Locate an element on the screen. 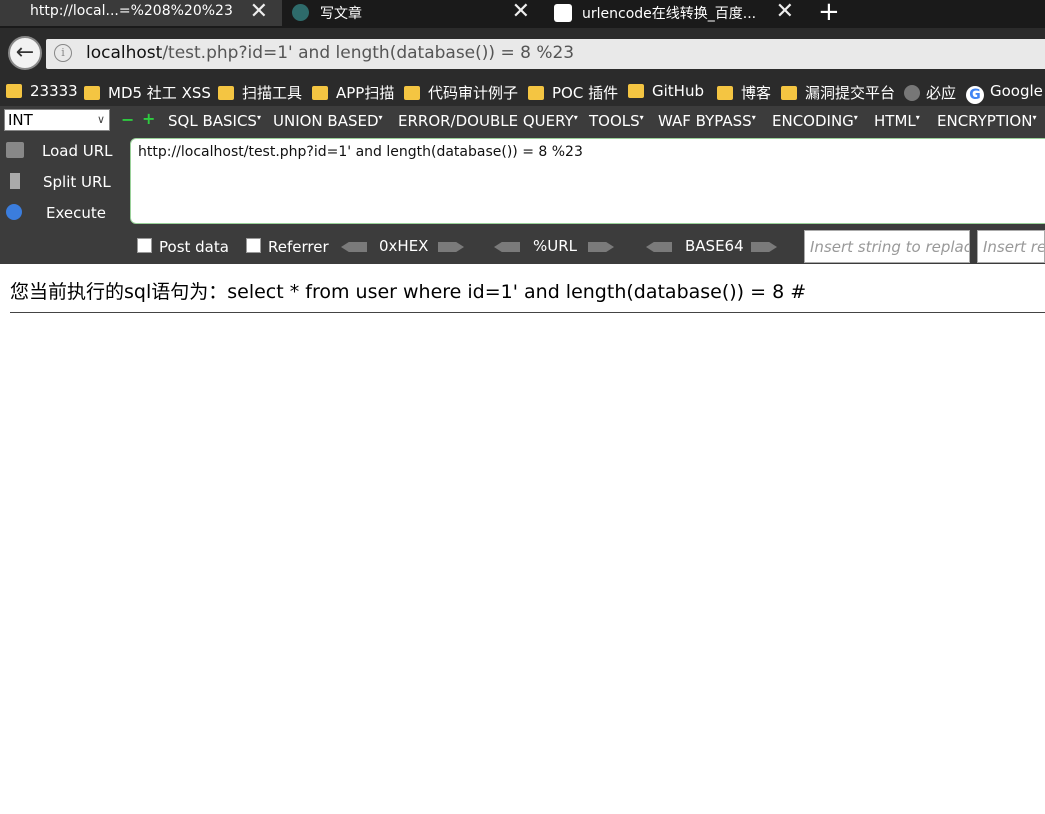  baidu-paw-icon is located at coordinates (563, 13).